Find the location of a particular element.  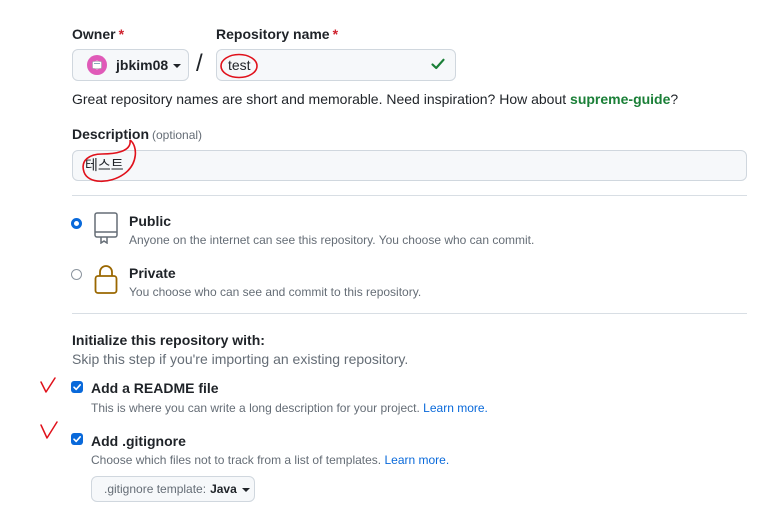

owner-name: jbkim08 is located at coordinates (142, 65).